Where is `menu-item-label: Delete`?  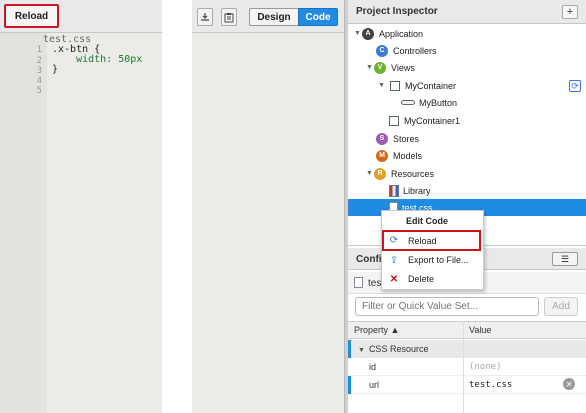
menu-item-label: Delete is located at coordinates (421, 279).